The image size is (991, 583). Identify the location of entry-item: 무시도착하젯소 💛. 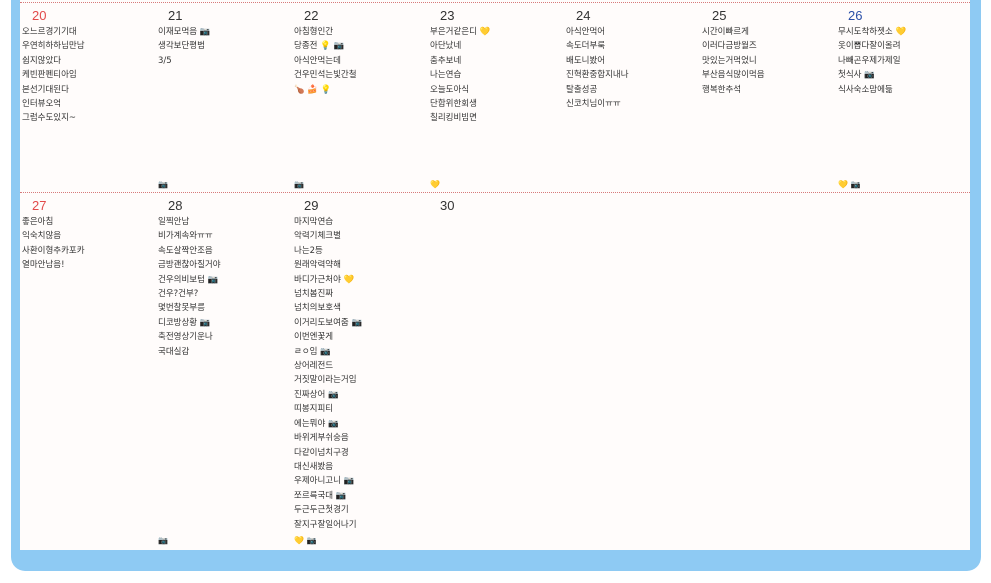
(872, 32).